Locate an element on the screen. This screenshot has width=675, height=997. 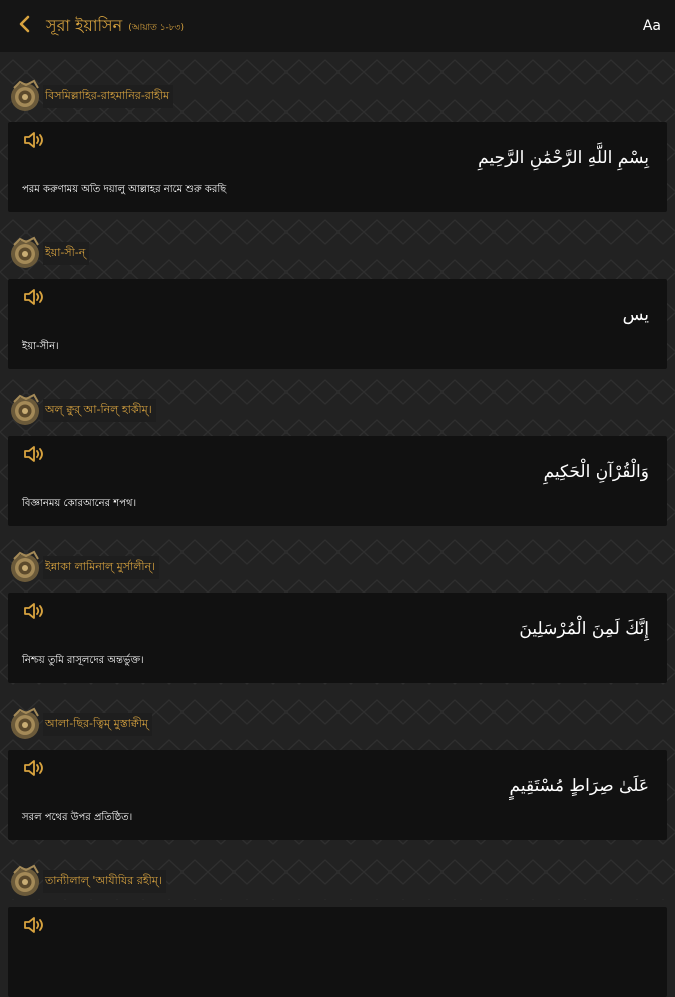
ayah-translation: বিজ্ঞানময় কোরআনের শপথ। is located at coordinates (79, 503).